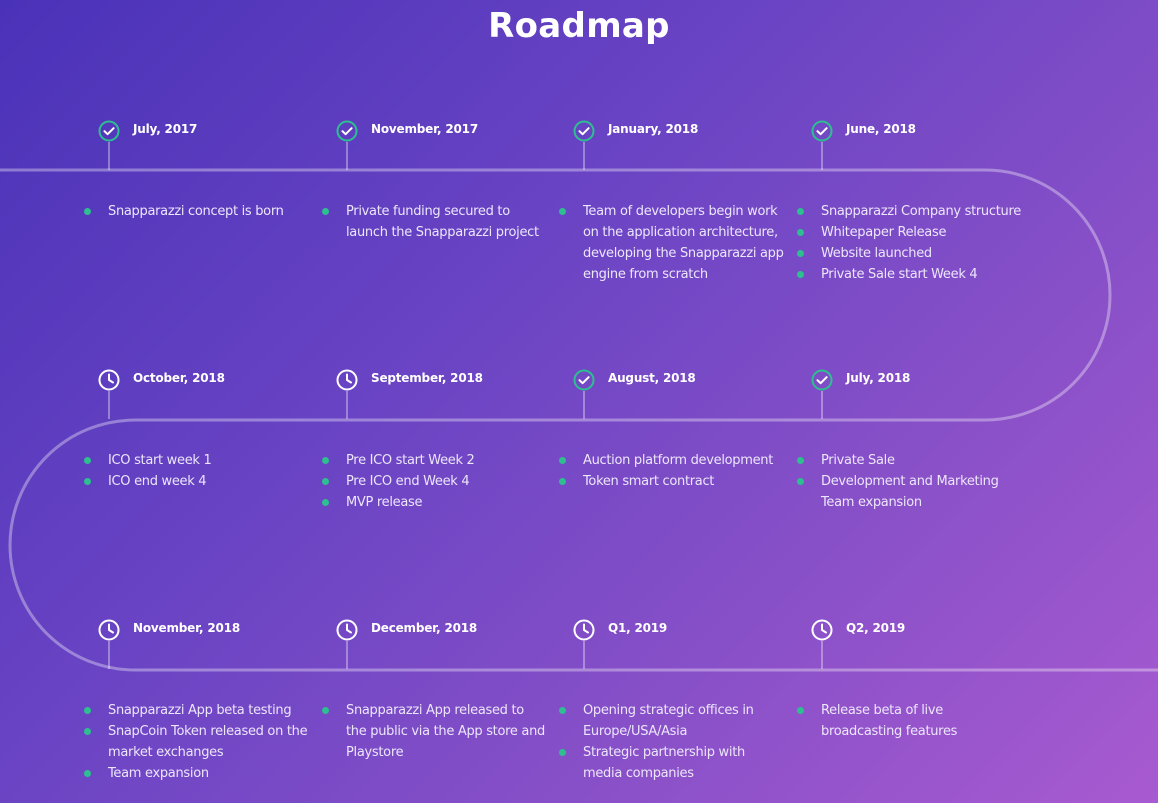 Image resolution: width=1158 pixels, height=803 pixels. I want to click on milestone-items: Snapparazzi concept is born, so click(196, 211).